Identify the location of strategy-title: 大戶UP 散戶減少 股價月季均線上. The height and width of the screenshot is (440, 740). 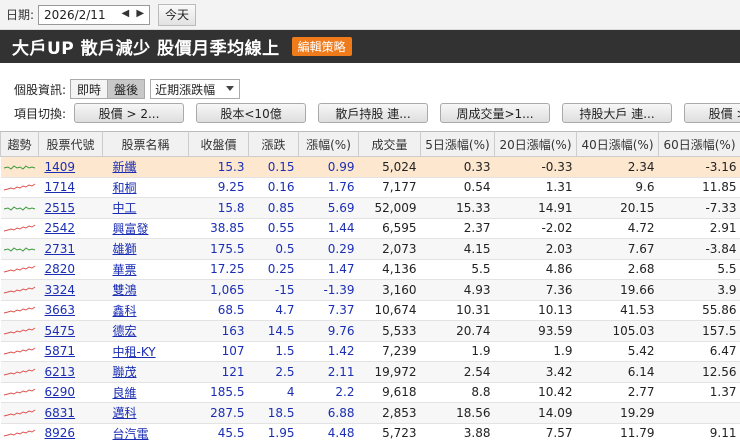
(146, 49).